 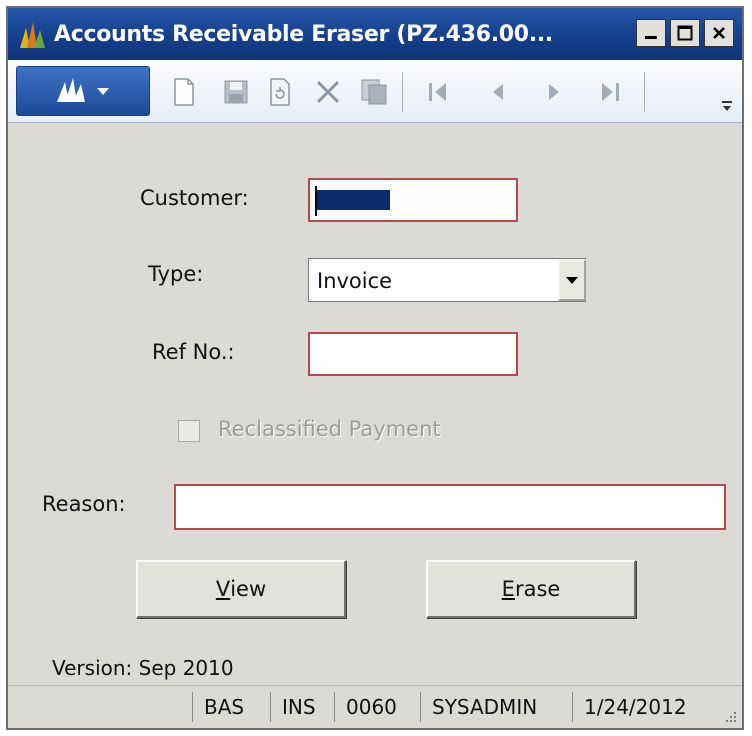 I want to click on copy-icon, so click(x=374, y=92).